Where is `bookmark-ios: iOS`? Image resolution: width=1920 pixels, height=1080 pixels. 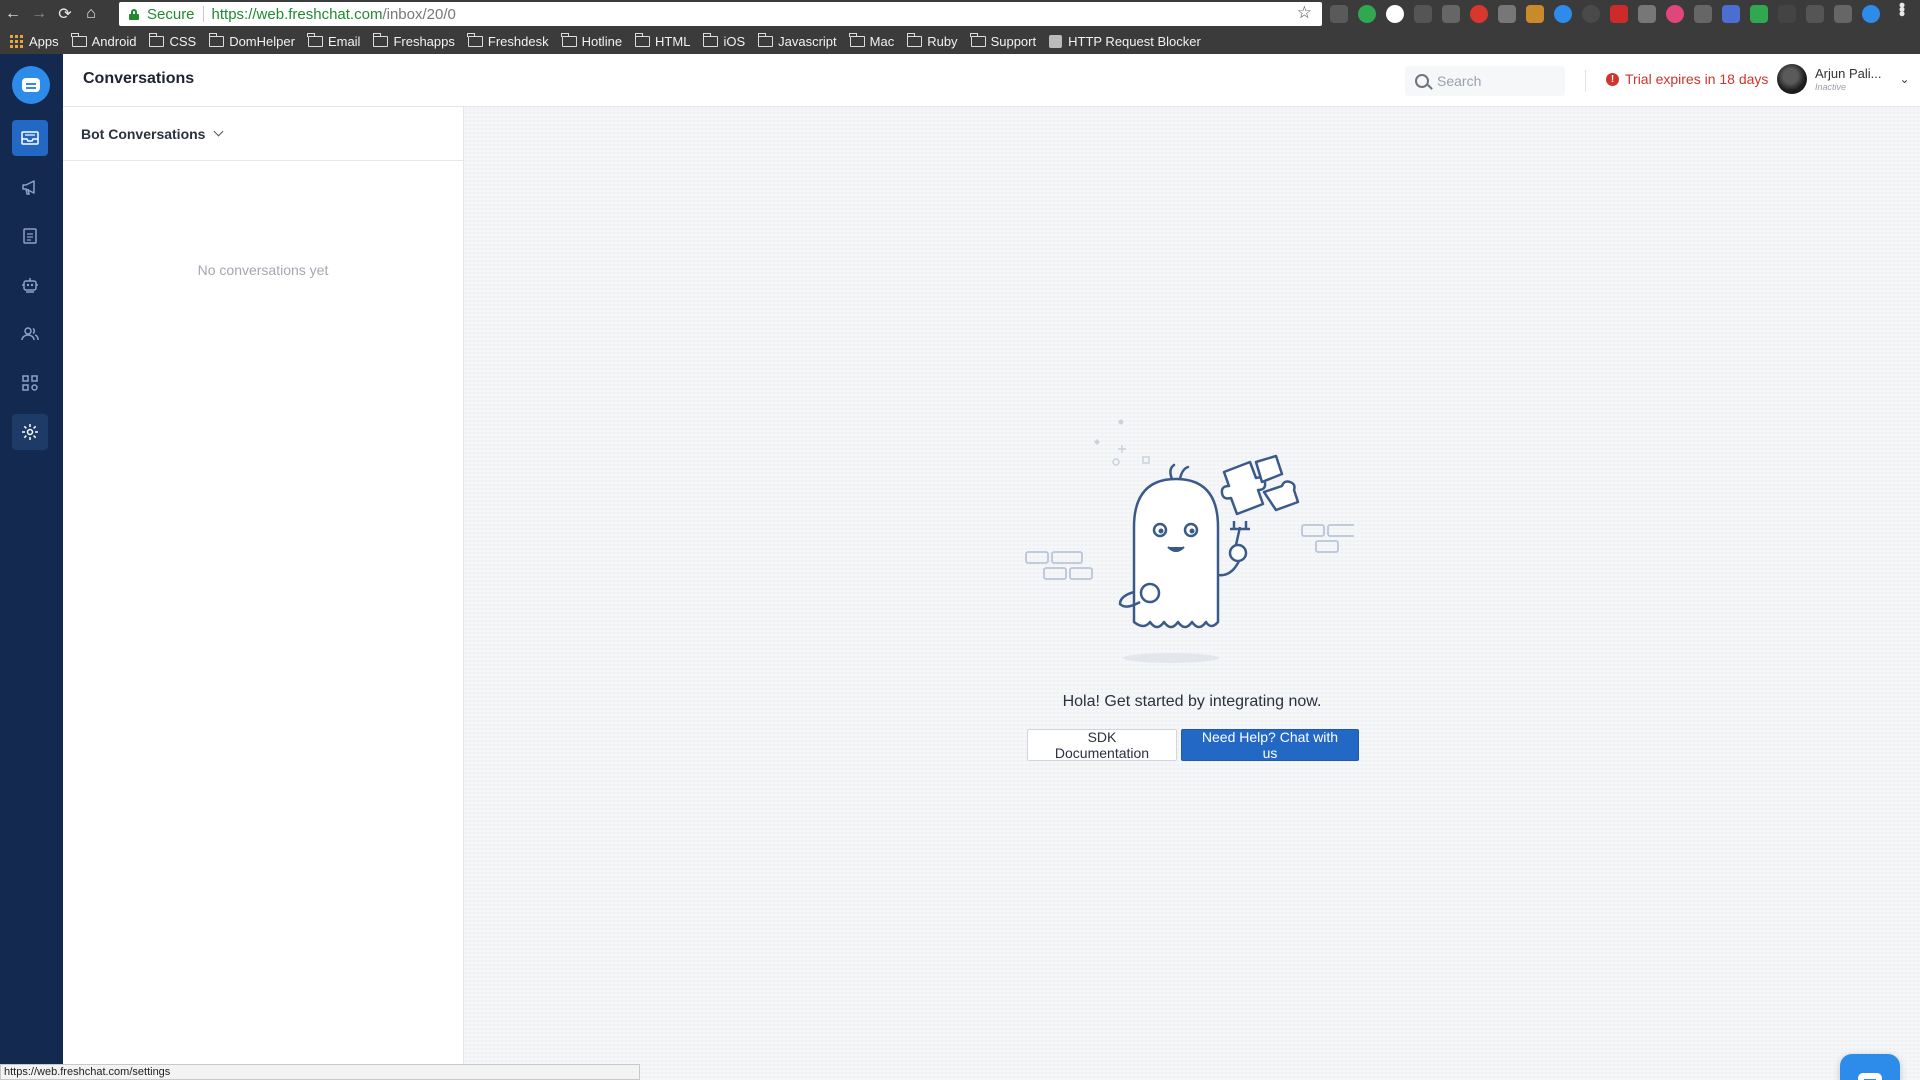
bookmark-ios: iOS is located at coordinates (723, 40).